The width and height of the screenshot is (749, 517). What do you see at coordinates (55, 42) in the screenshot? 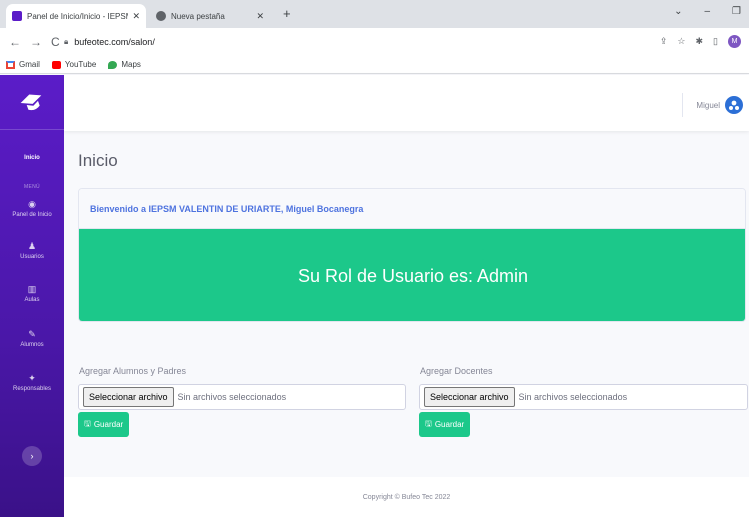
I see `reload-icon: C` at bounding box center [55, 42].